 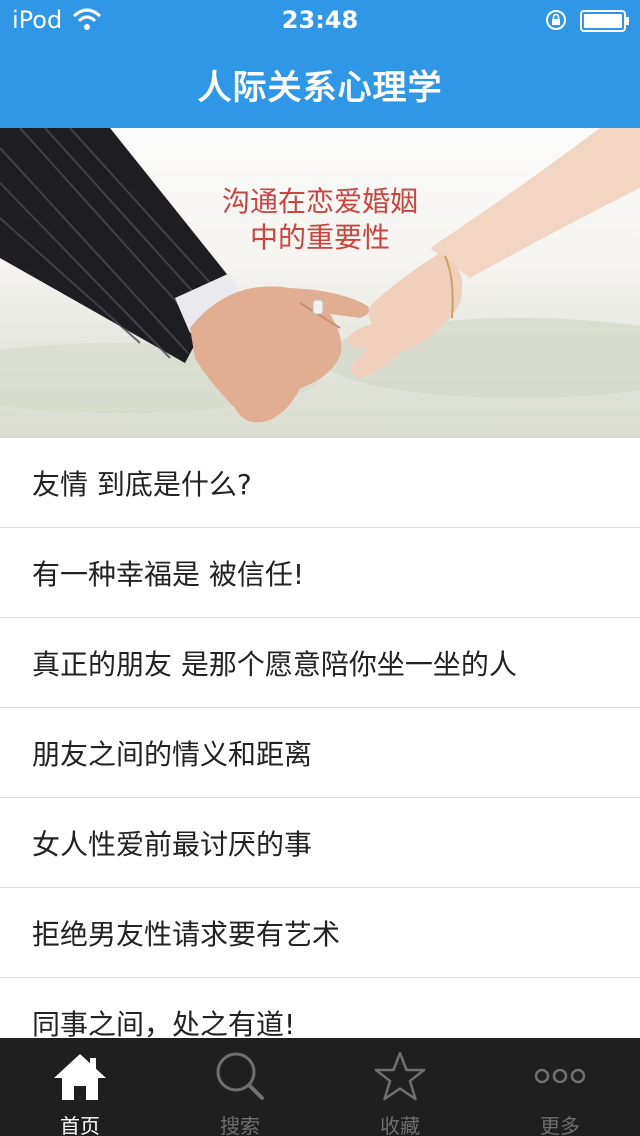 What do you see at coordinates (560, 1087) in the screenshot?
I see `tab-more: 更多` at bounding box center [560, 1087].